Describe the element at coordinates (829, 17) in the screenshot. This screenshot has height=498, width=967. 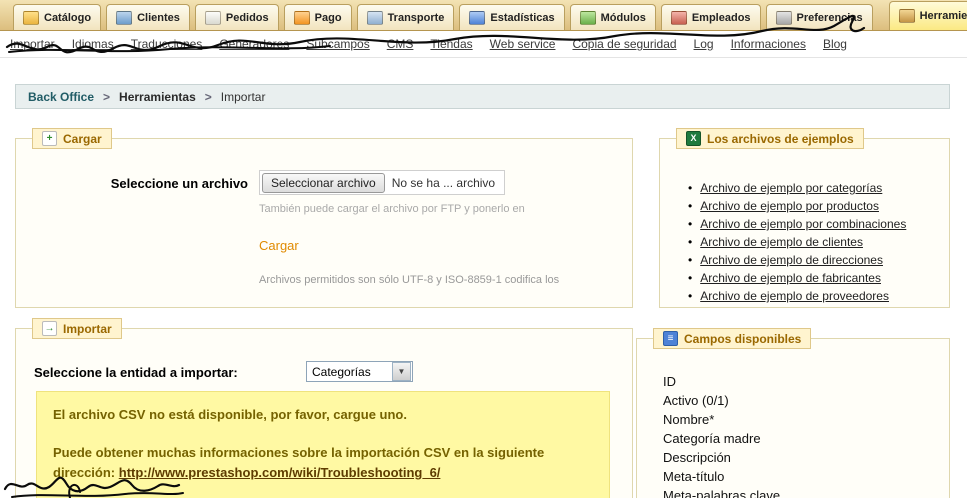
I see `tab-label: Preferencias` at that location.